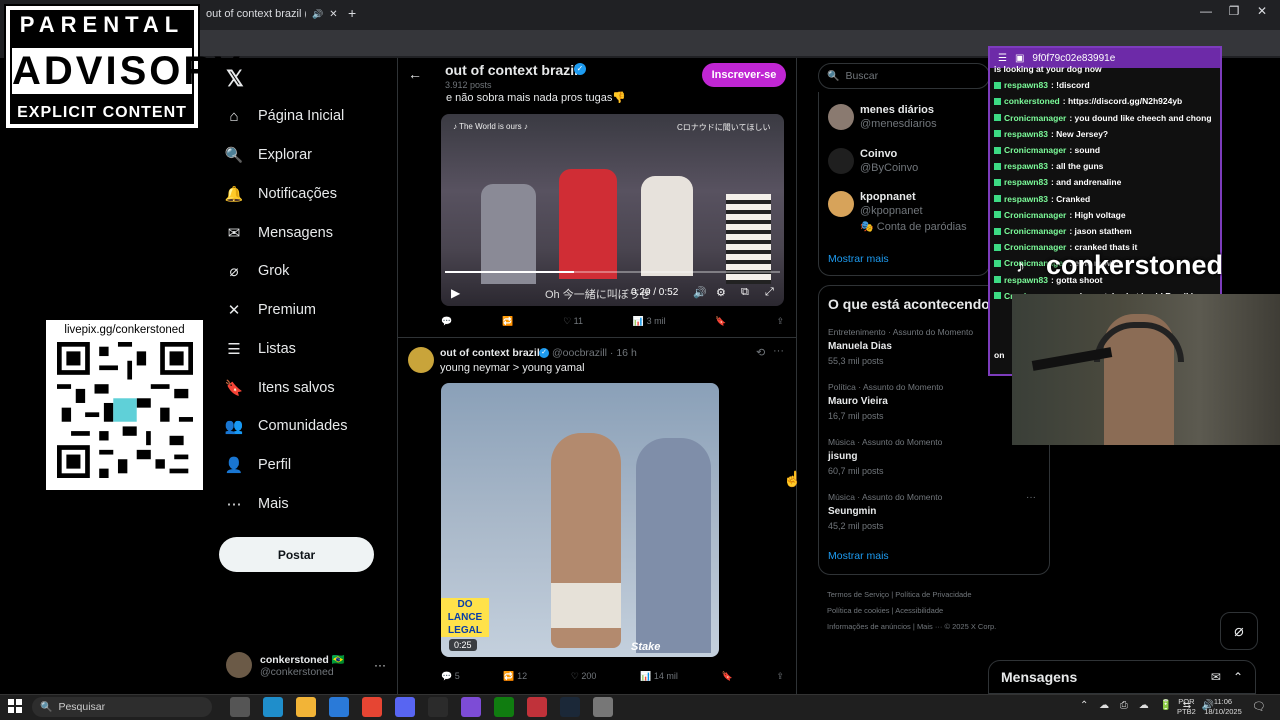  I want to click on new-tab-icon: +, so click(352, 13).